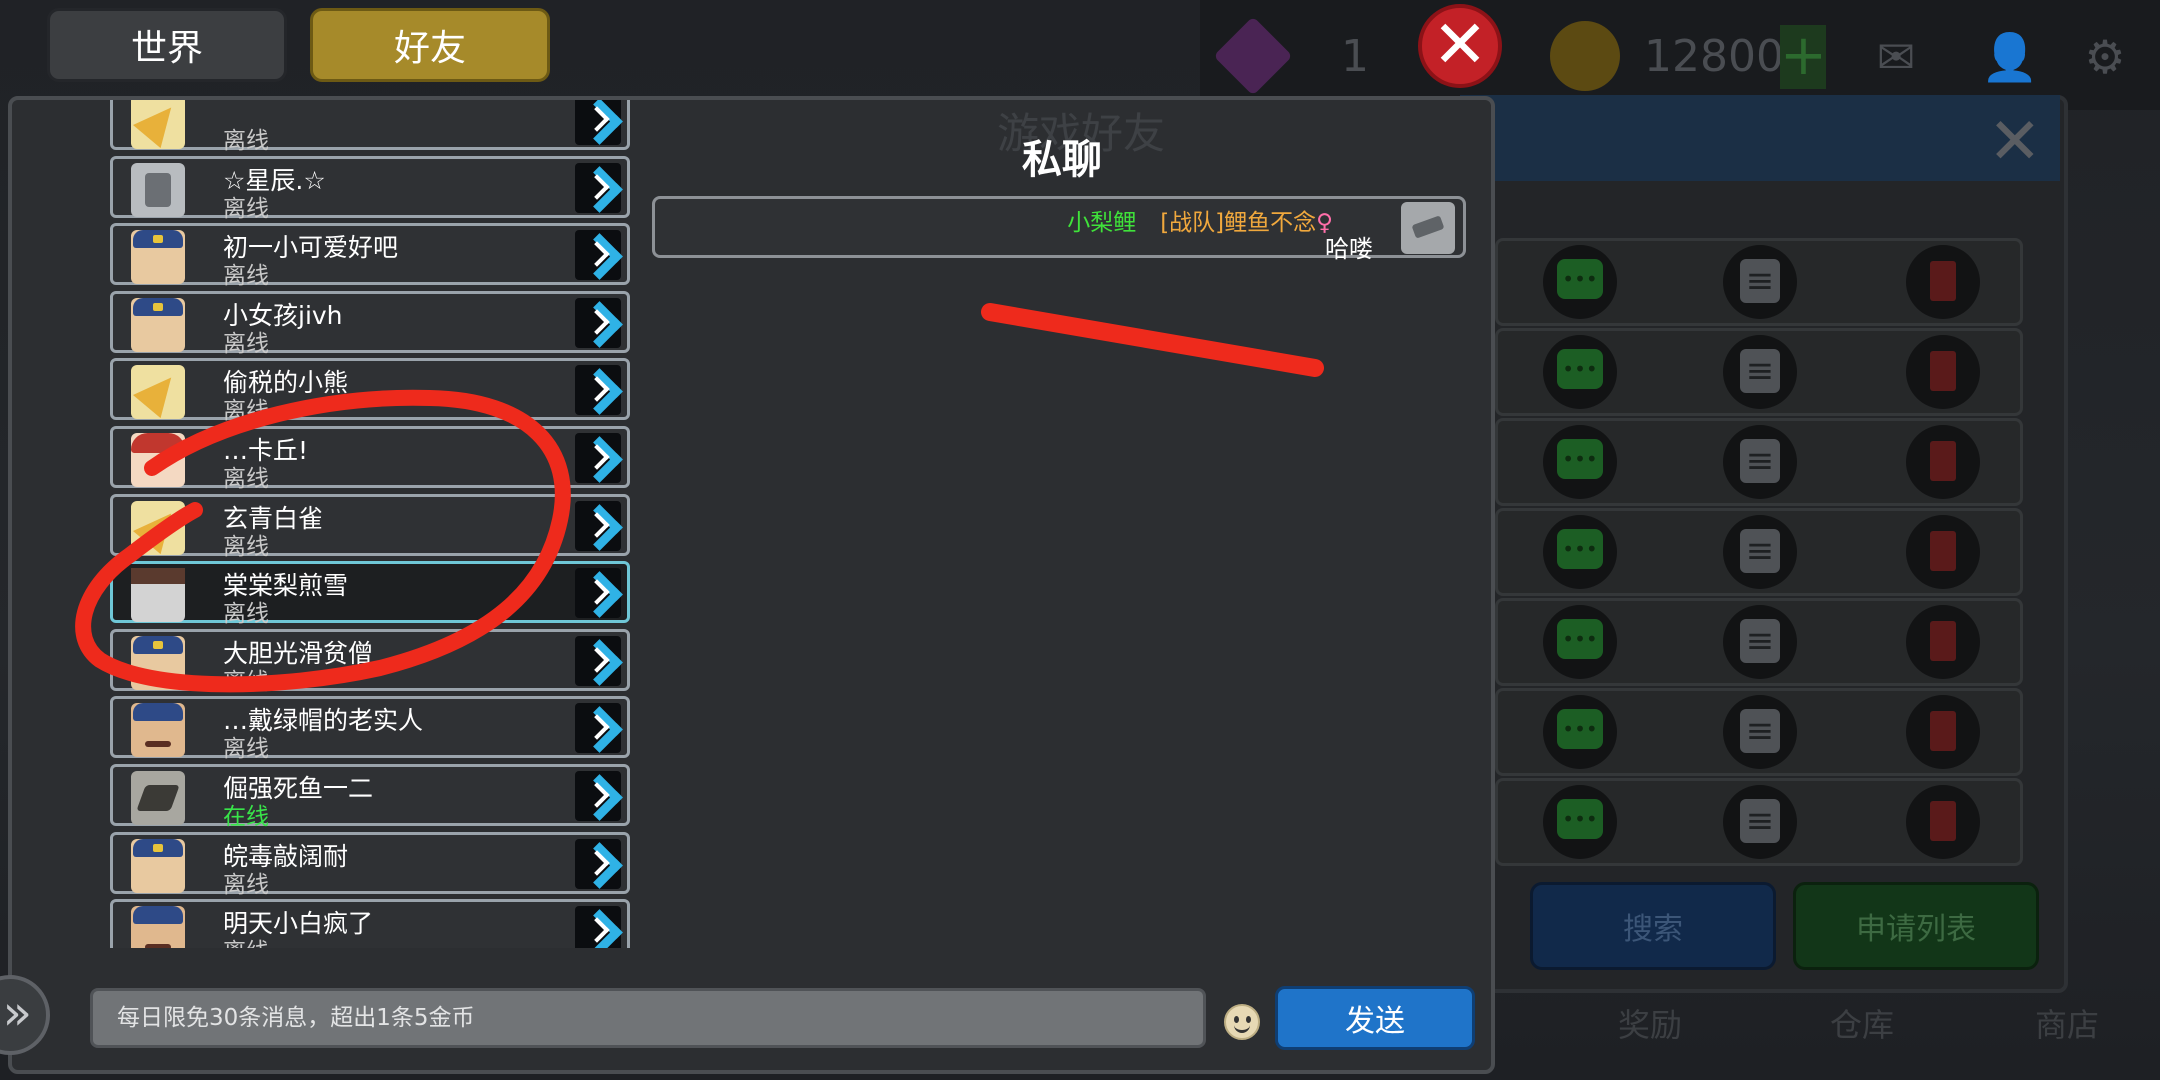 The width and height of the screenshot is (2160, 1080). What do you see at coordinates (1059, 229) in the screenshot?
I see `chat-message: 小梨鲤 [战队]鲤鱼不念♀ 哈喽` at bounding box center [1059, 229].